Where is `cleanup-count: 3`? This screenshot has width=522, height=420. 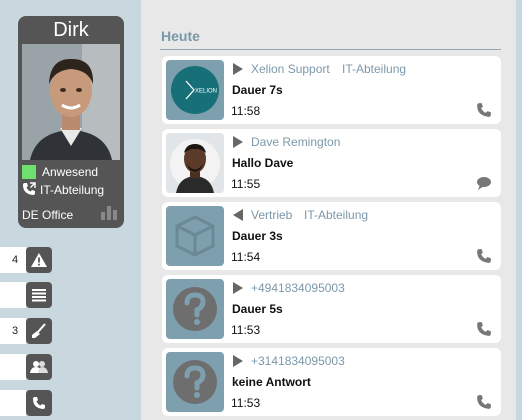
cleanup-count: 3 is located at coordinates (13, 331).